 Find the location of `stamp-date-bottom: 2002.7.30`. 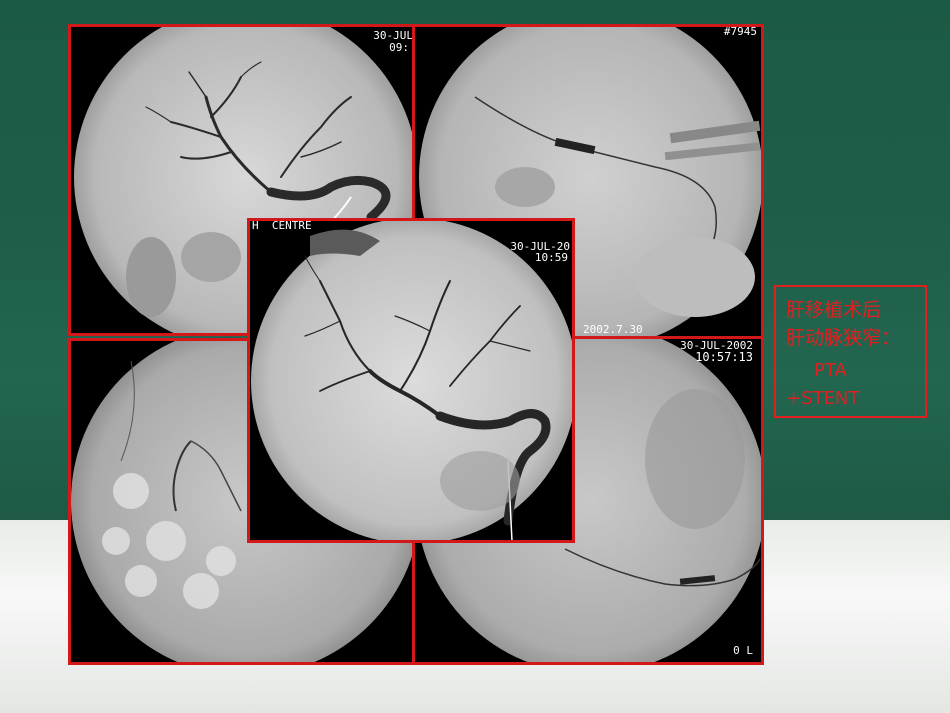

stamp-date-bottom: 2002.7.30 is located at coordinates (613, 329).